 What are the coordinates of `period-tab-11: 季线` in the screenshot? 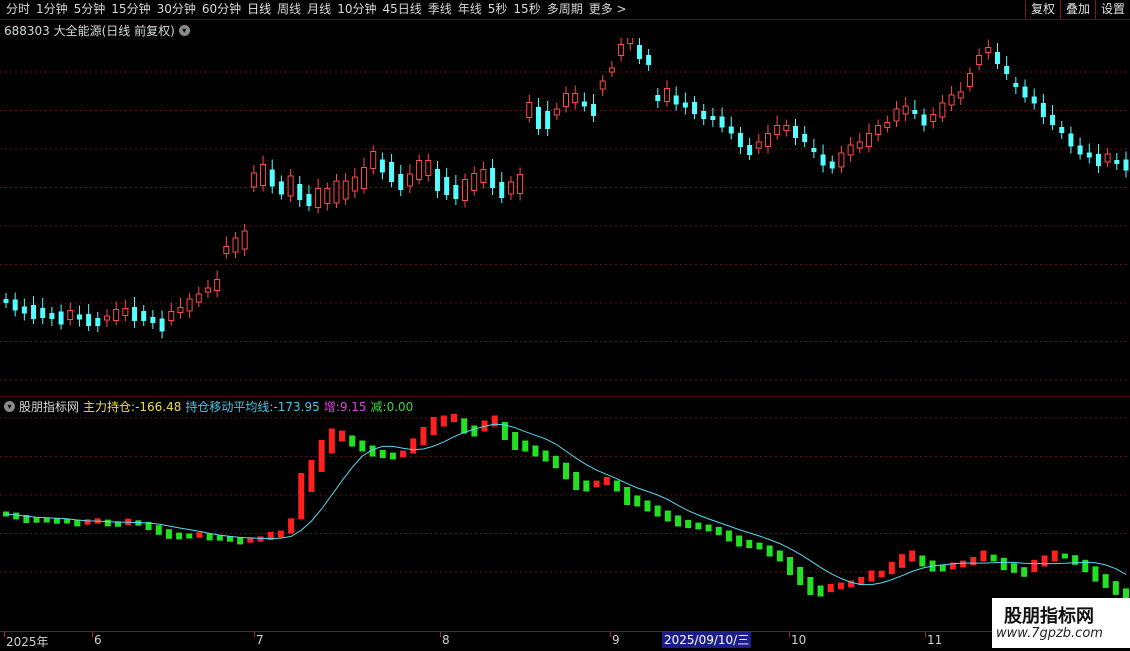 It's located at (440, 9).